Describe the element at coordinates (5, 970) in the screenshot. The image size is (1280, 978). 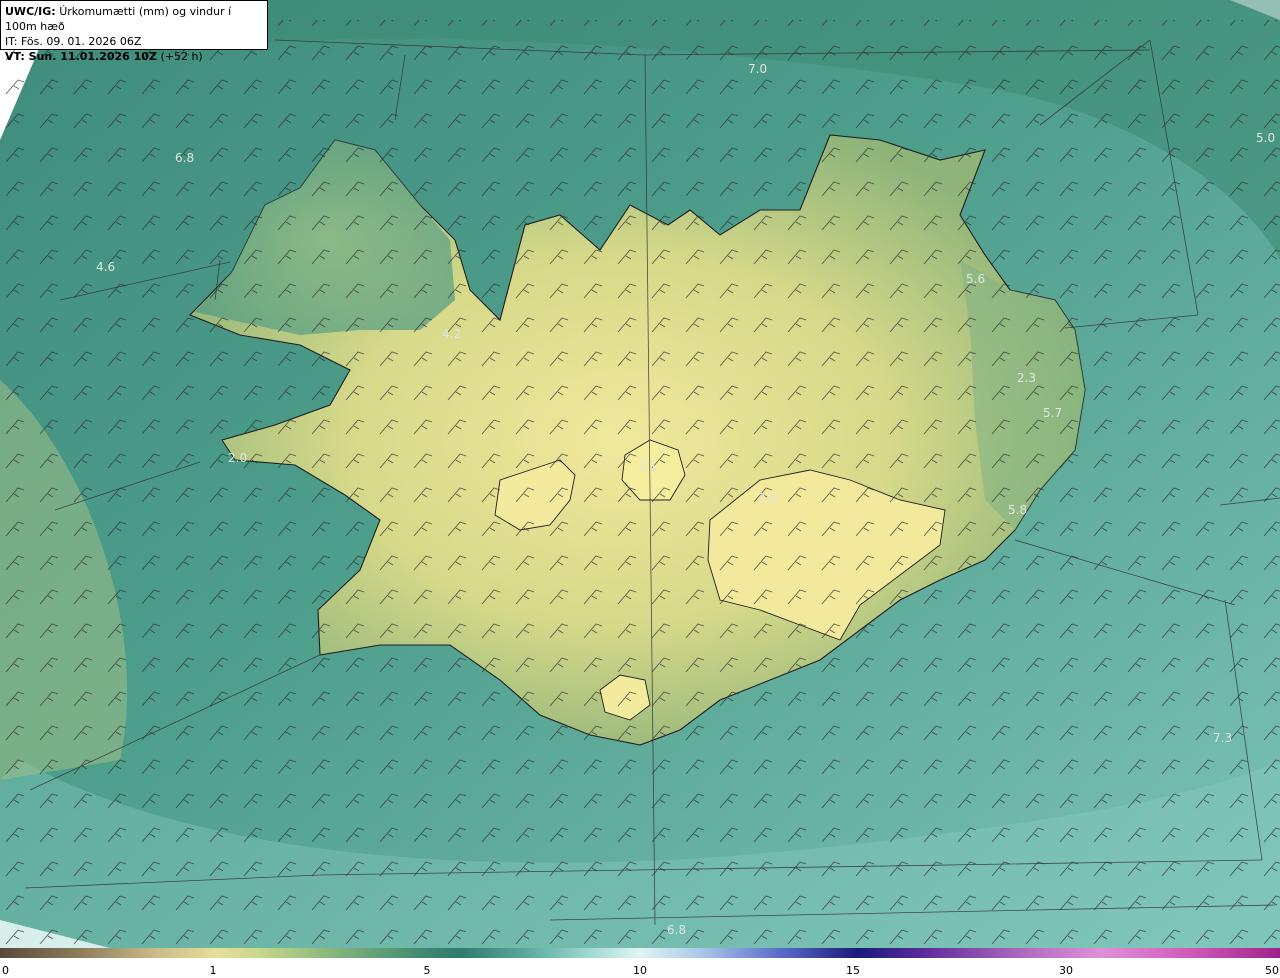
I see `colorbar-tick: 0` at that location.